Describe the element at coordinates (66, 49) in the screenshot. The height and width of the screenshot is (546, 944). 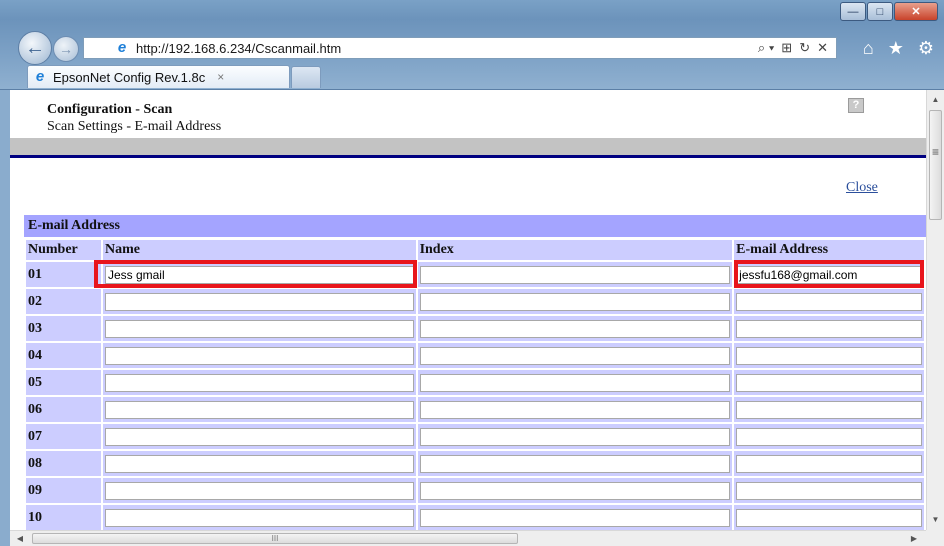
I see `forward-button: →` at that location.